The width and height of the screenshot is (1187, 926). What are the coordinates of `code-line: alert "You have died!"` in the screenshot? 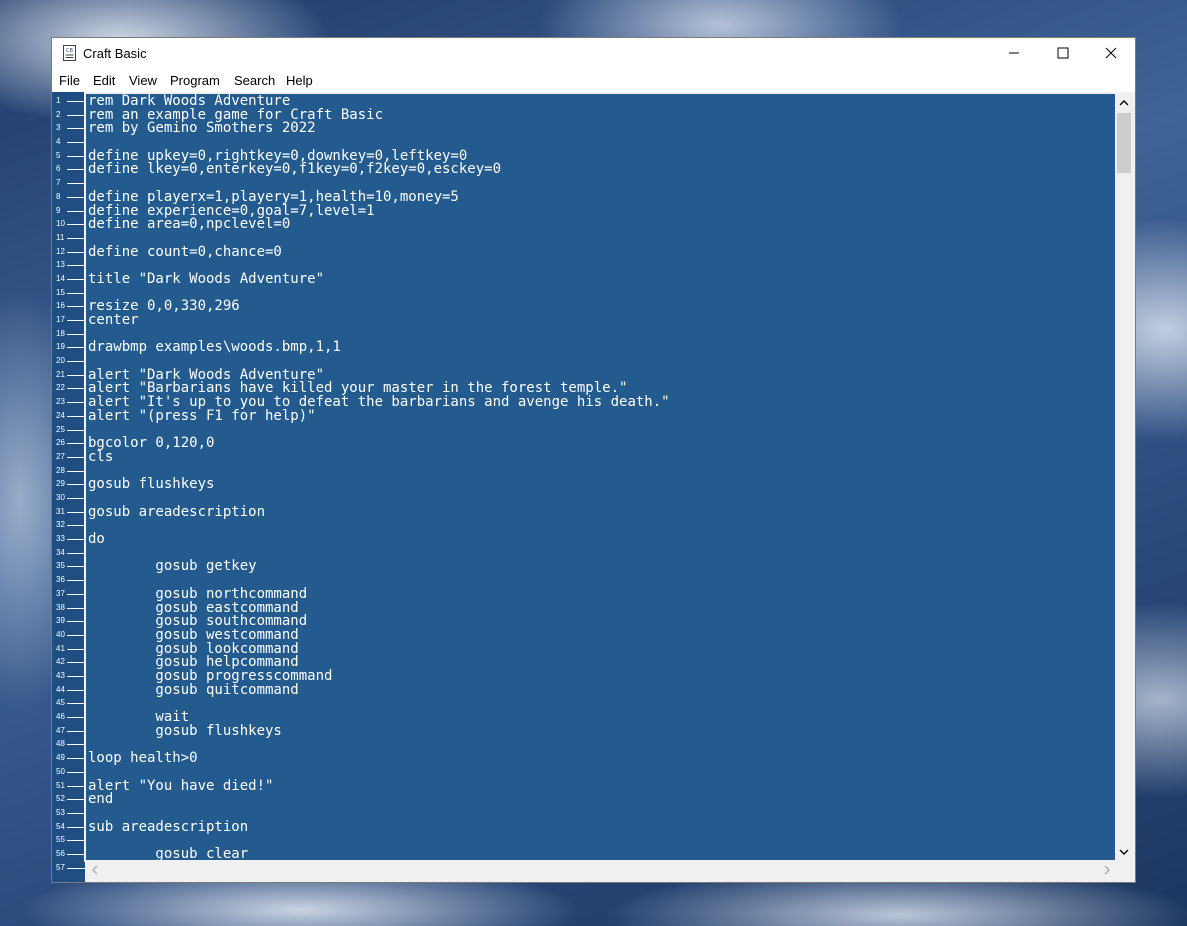 It's located at (180, 786).